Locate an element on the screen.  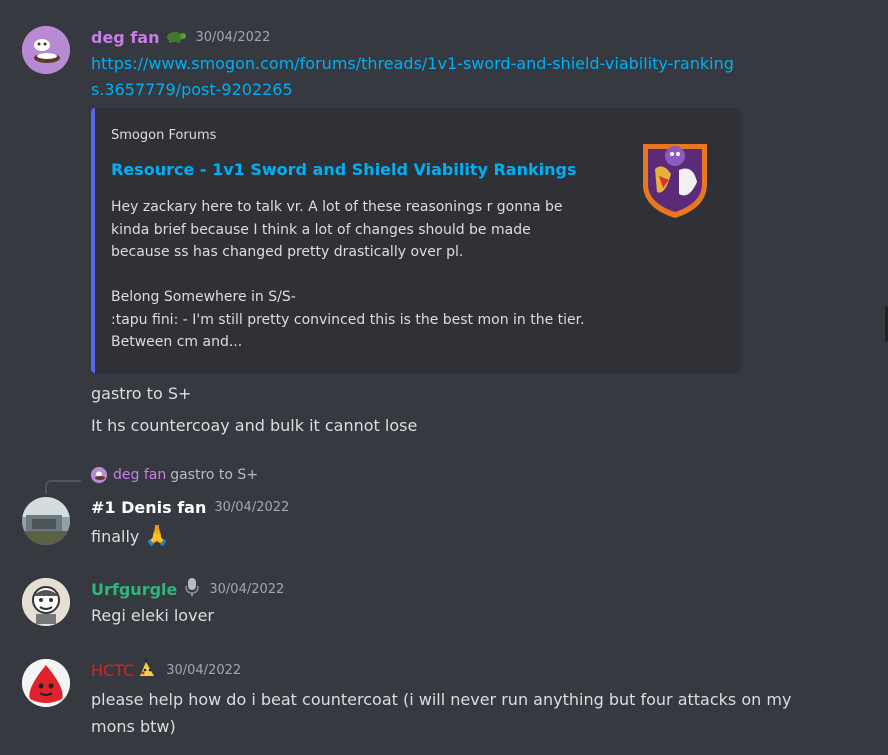
username: Urfgurgle is located at coordinates (134, 589).